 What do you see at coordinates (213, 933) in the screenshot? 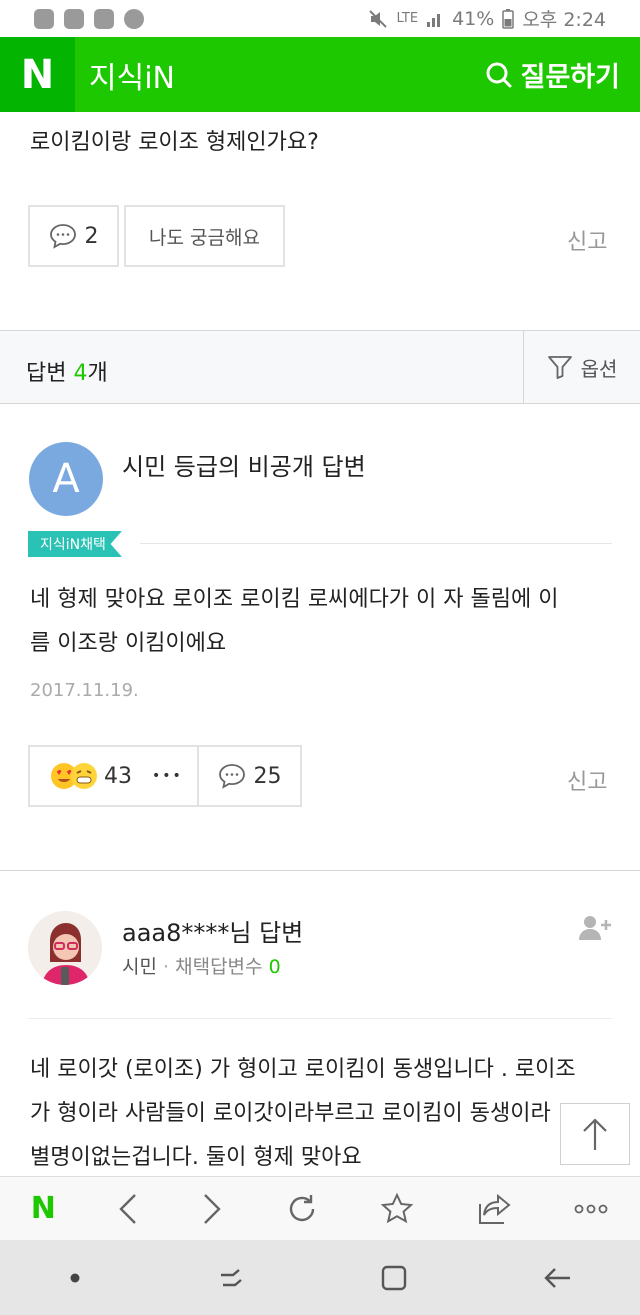
I see `answer-author-title: aaa8****님 답변` at bounding box center [213, 933].